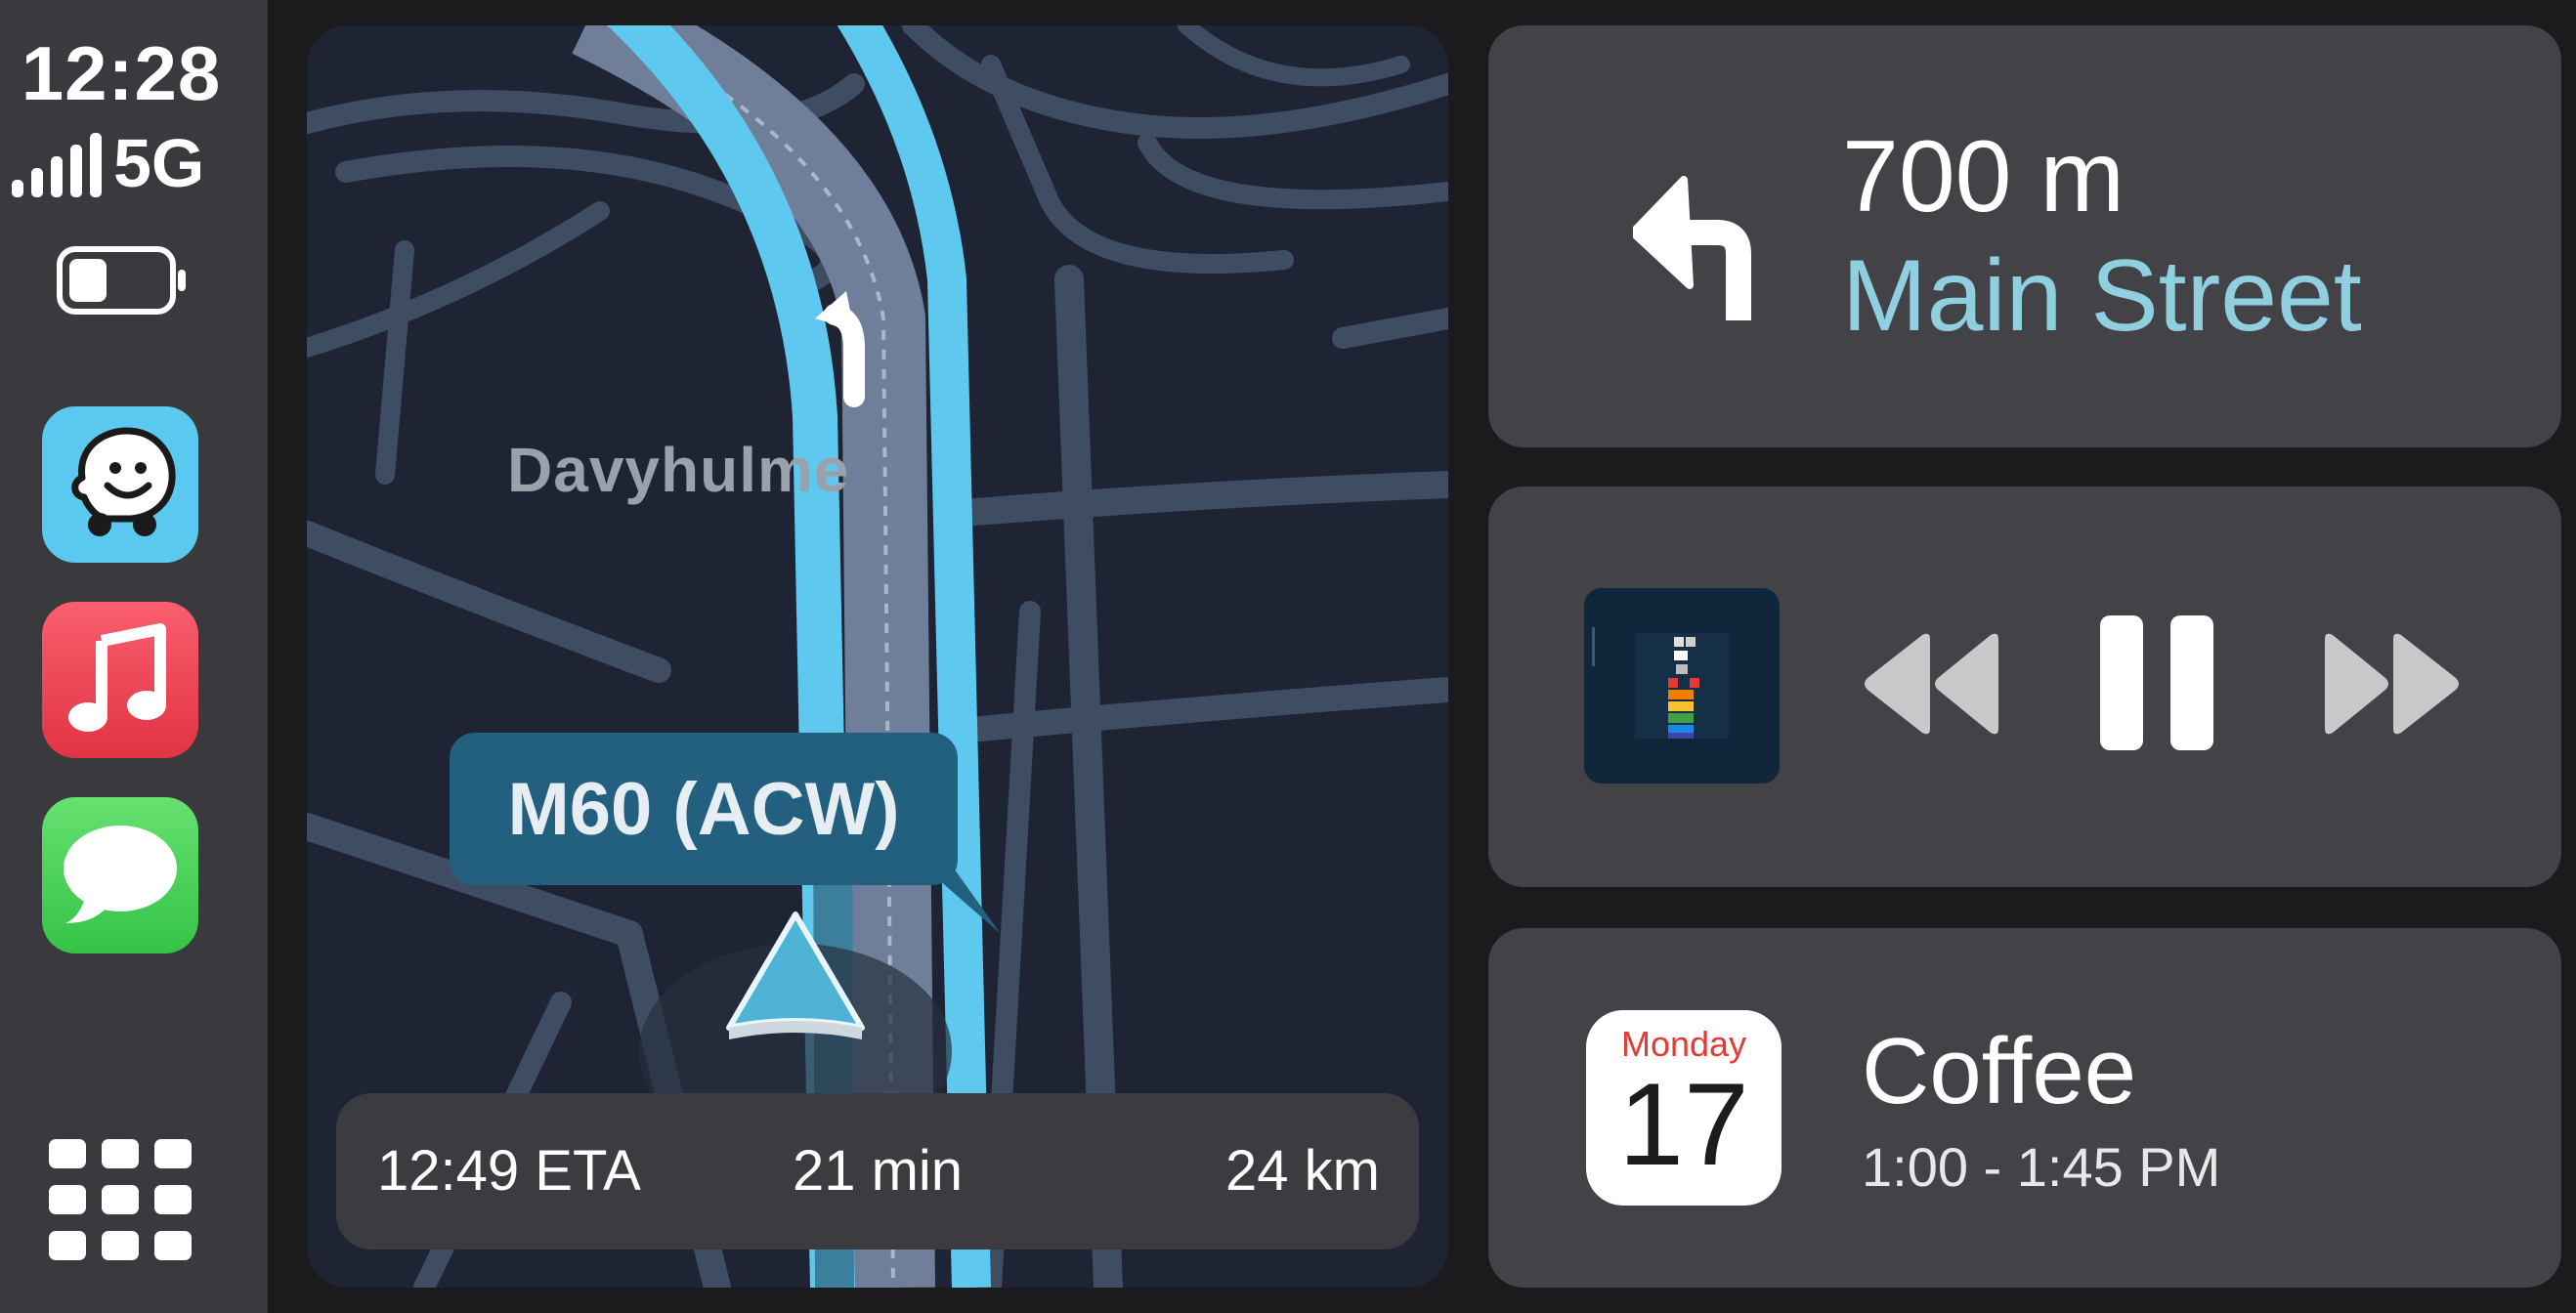  I want to click on map-place-label: Davyhulme, so click(678, 470).